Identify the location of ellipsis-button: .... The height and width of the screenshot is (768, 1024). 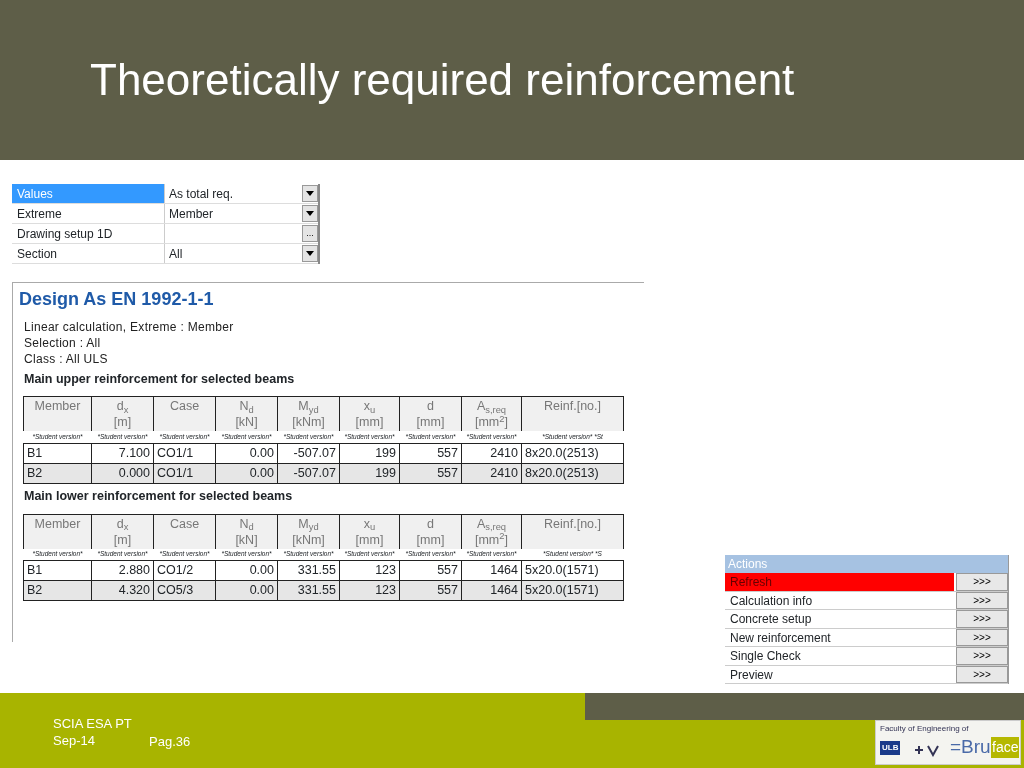
(310, 233).